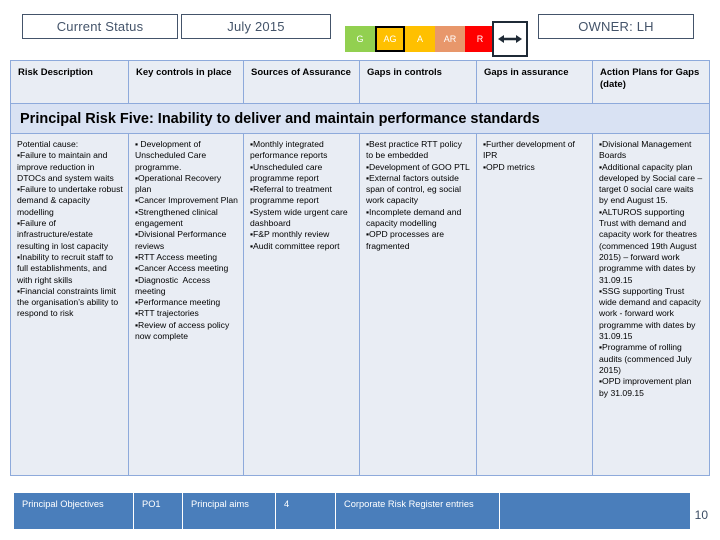 This screenshot has width=720, height=540. What do you see at coordinates (306, 511) in the screenshot?
I see `footer-cell-aims-value: 4` at bounding box center [306, 511].